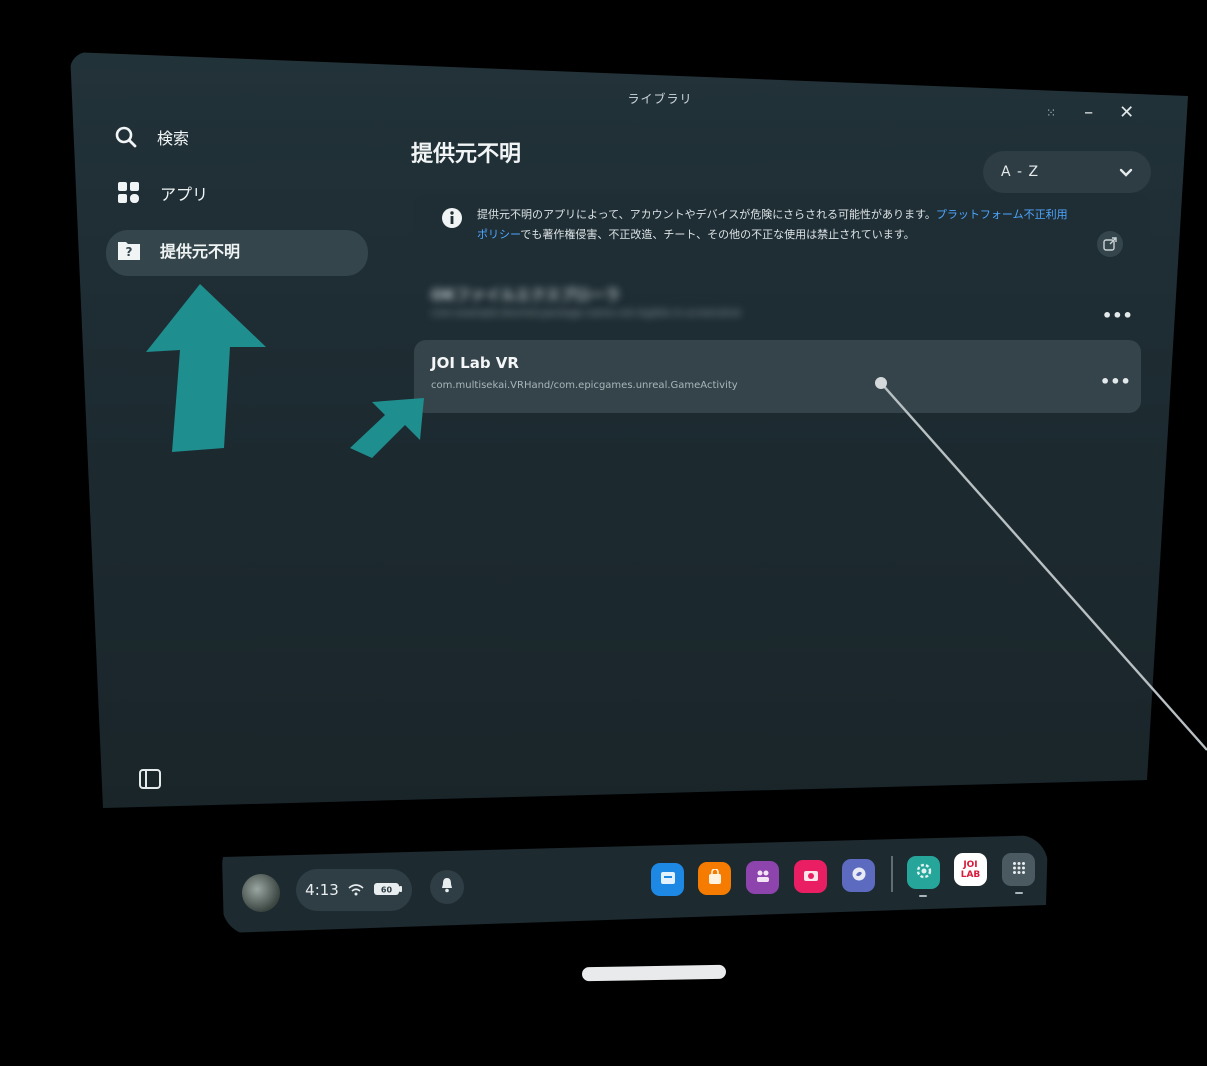  Describe the element at coordinates (387, 428) in the screenshot. I see `tutorial-arrow-diagonal` at that location.